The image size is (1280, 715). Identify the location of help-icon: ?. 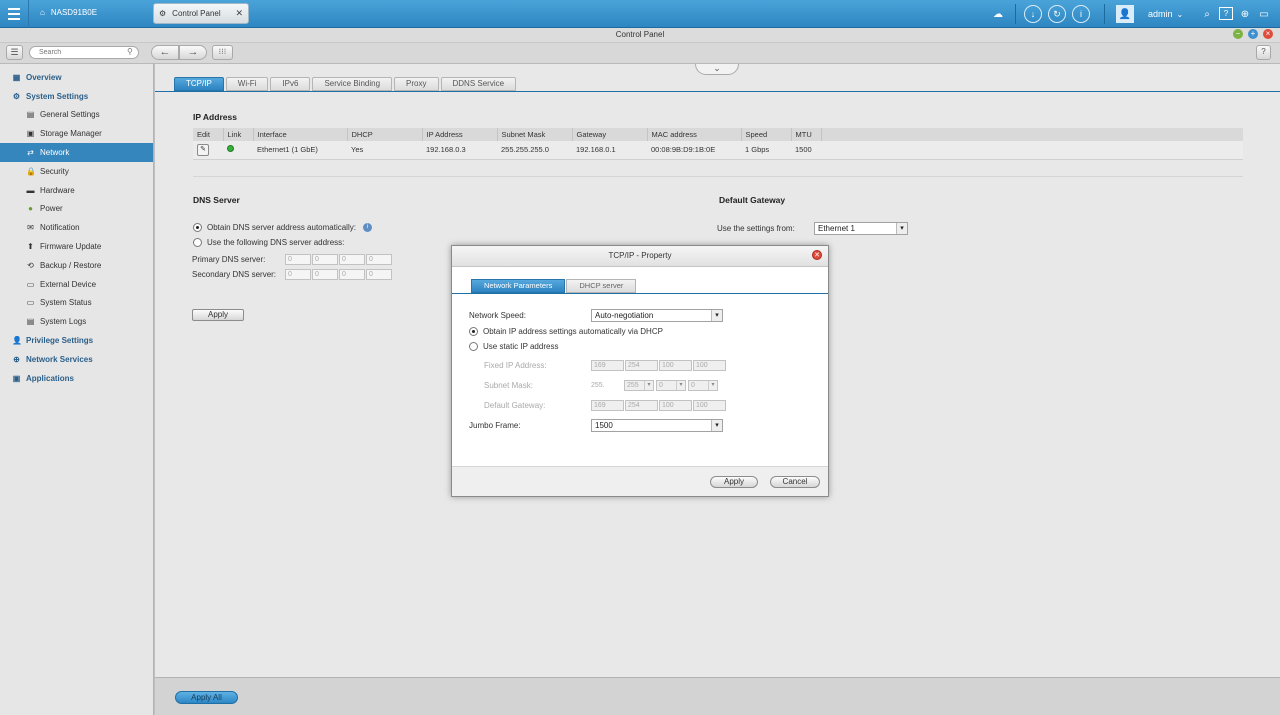
(1226, 13).